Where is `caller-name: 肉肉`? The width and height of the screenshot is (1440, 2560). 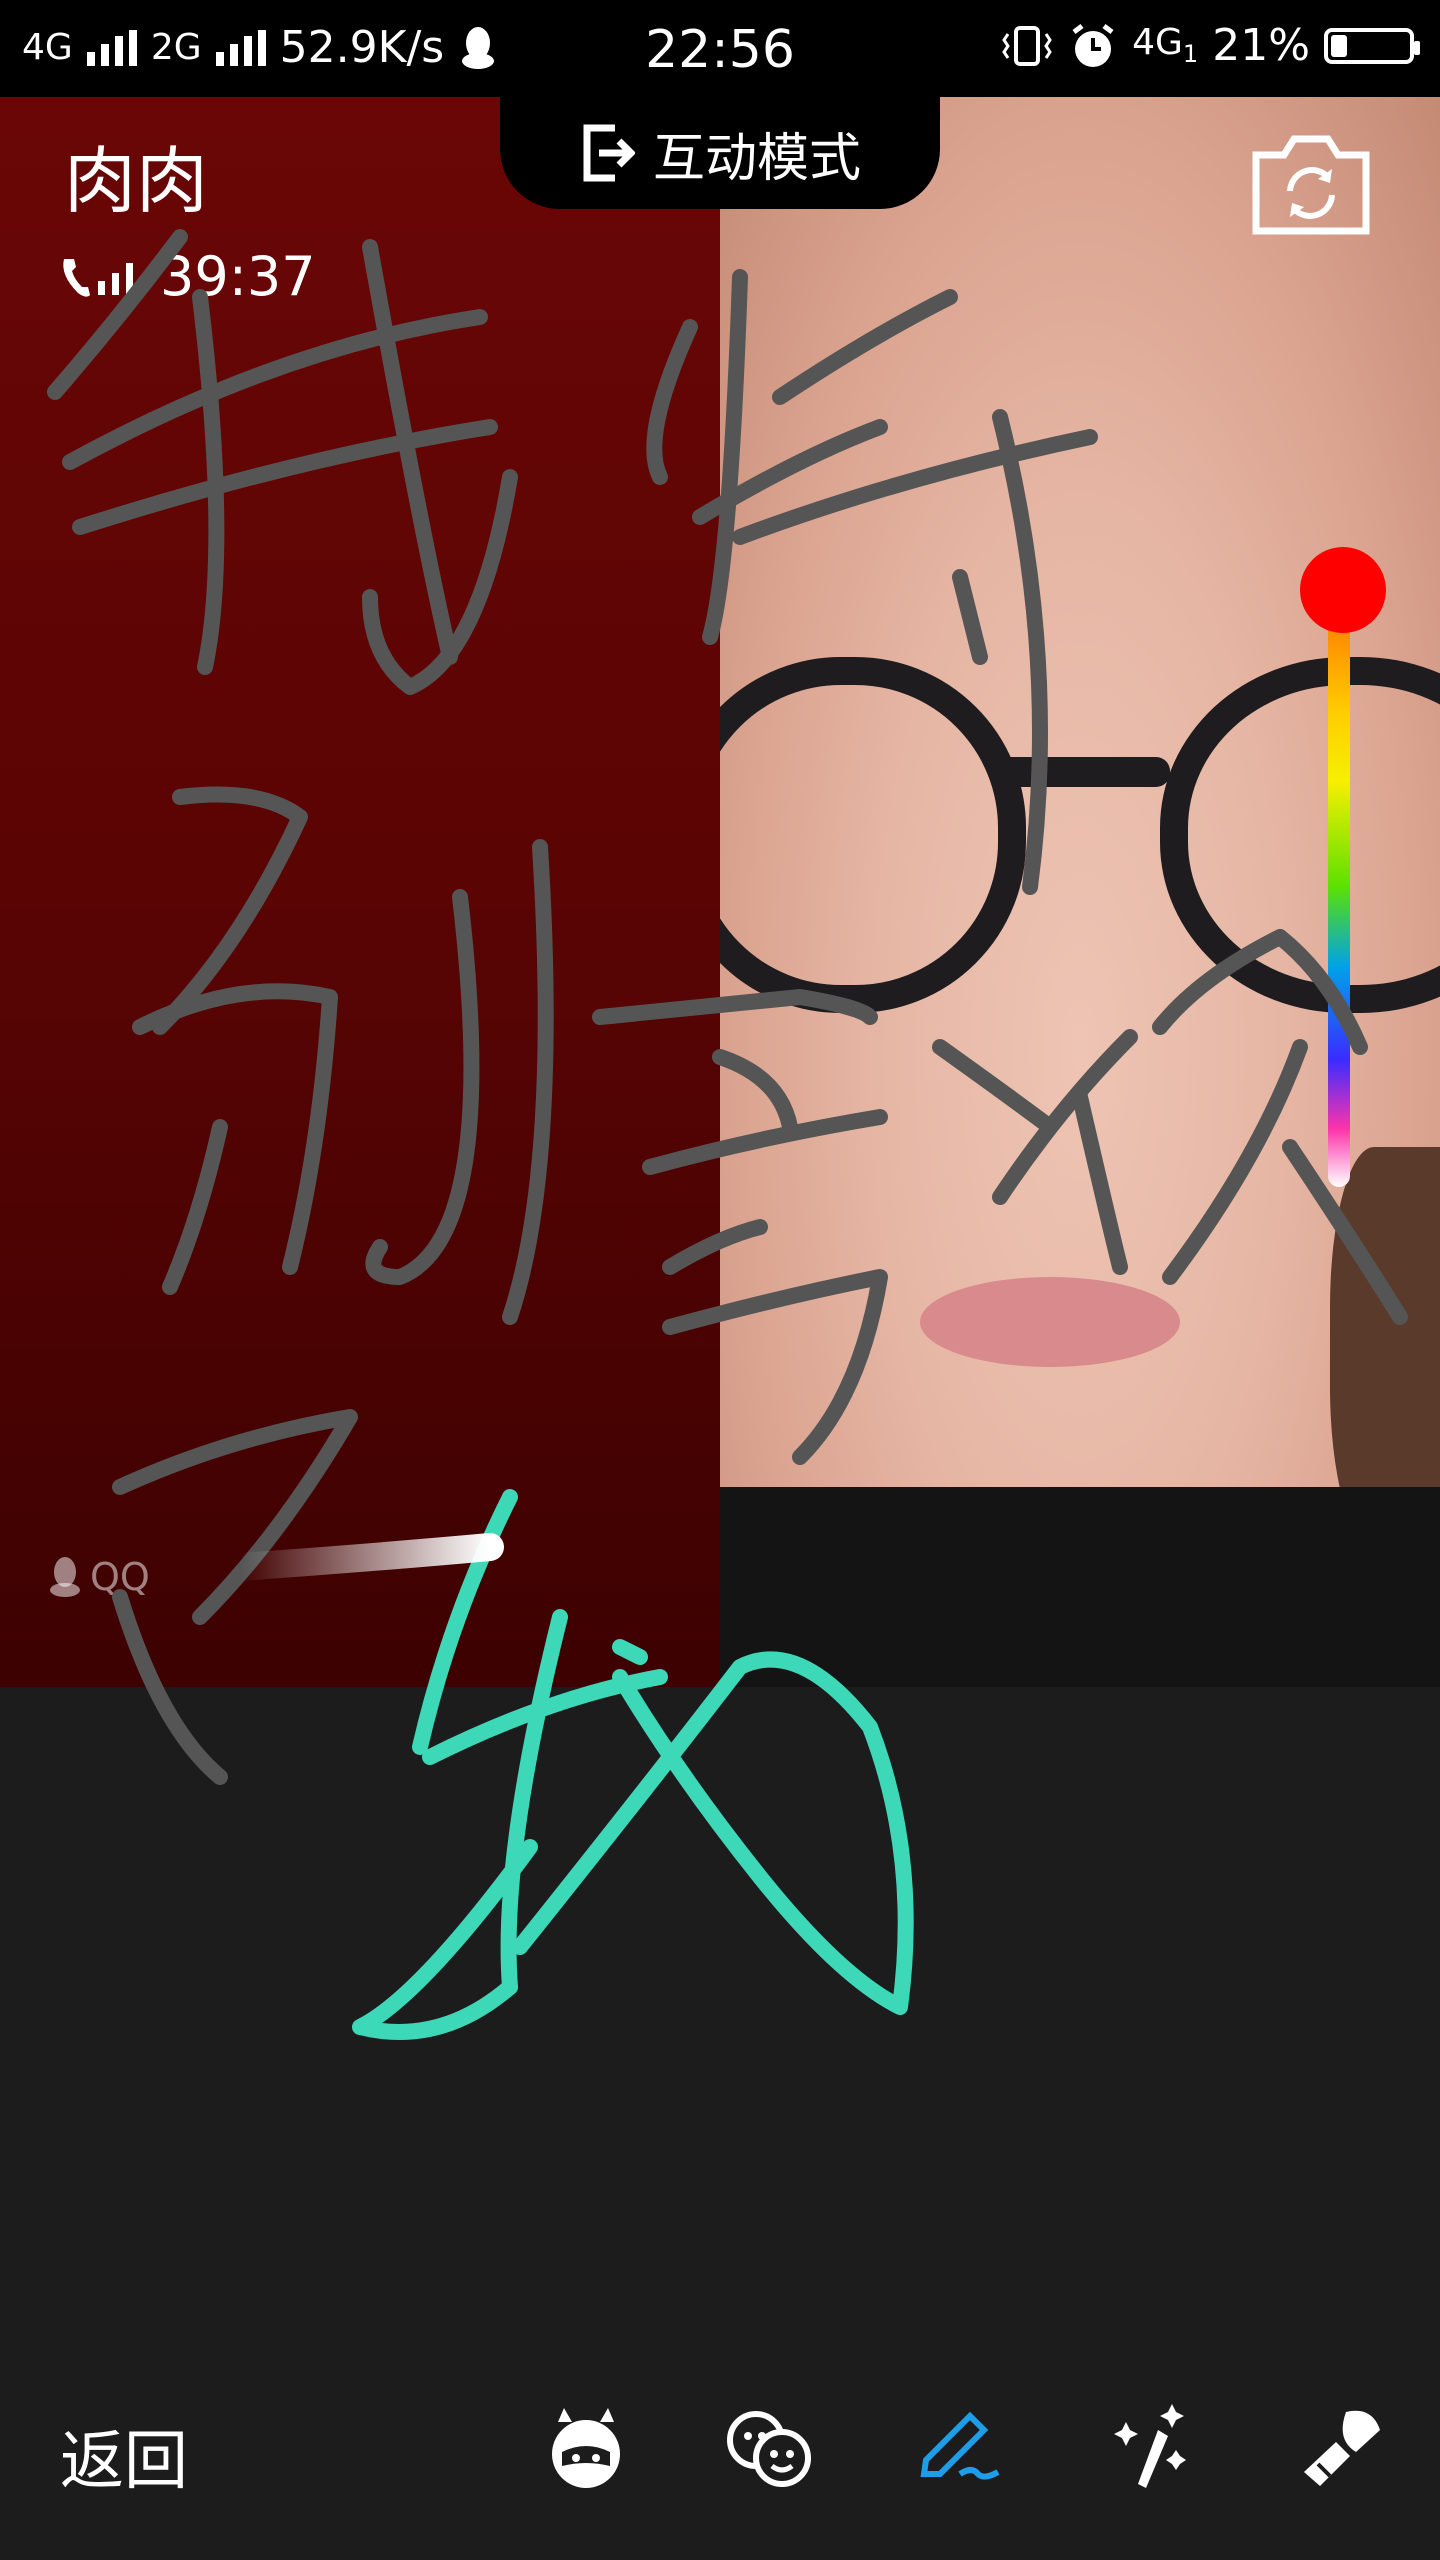
caller-name: 肉肉 is located at coordinates (136, 181).